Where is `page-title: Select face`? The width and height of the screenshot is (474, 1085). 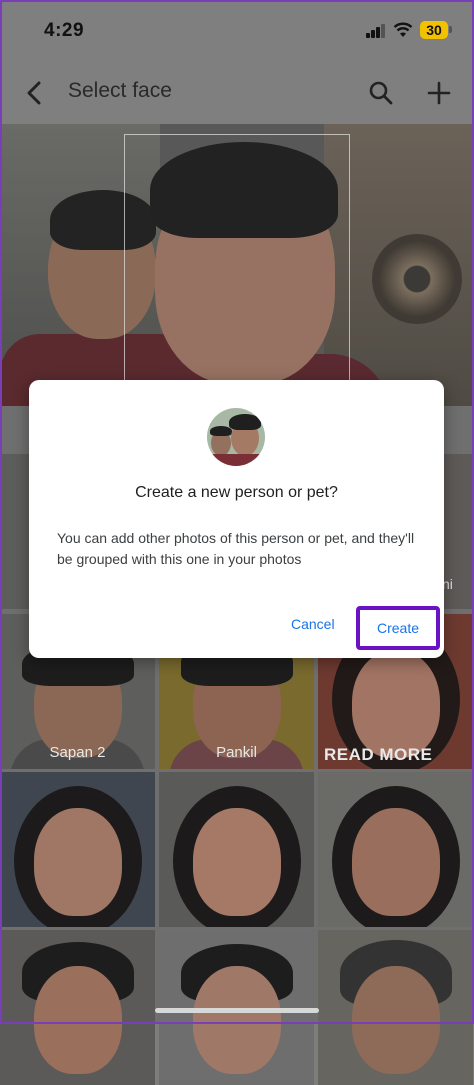
page-title: Select face is located at coordinates (120, 90).